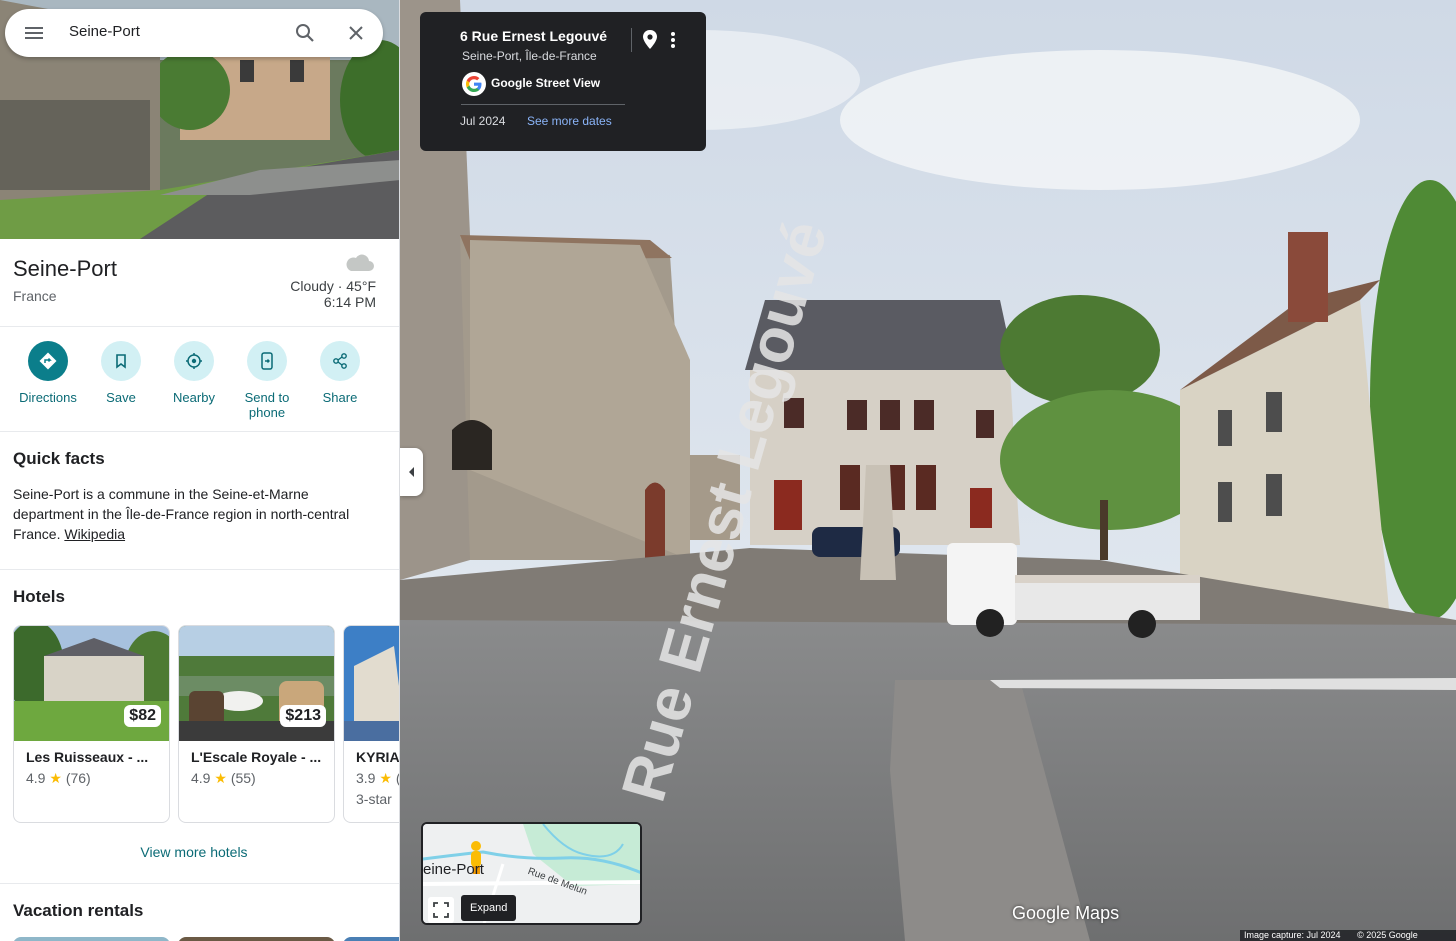 This screenshot has height=941, width=1456. What do you see at coordinates (333, 286) in the screenshot?
I see `weather-condition: Cloudy · 45°F` at bounding box center [333, 286].